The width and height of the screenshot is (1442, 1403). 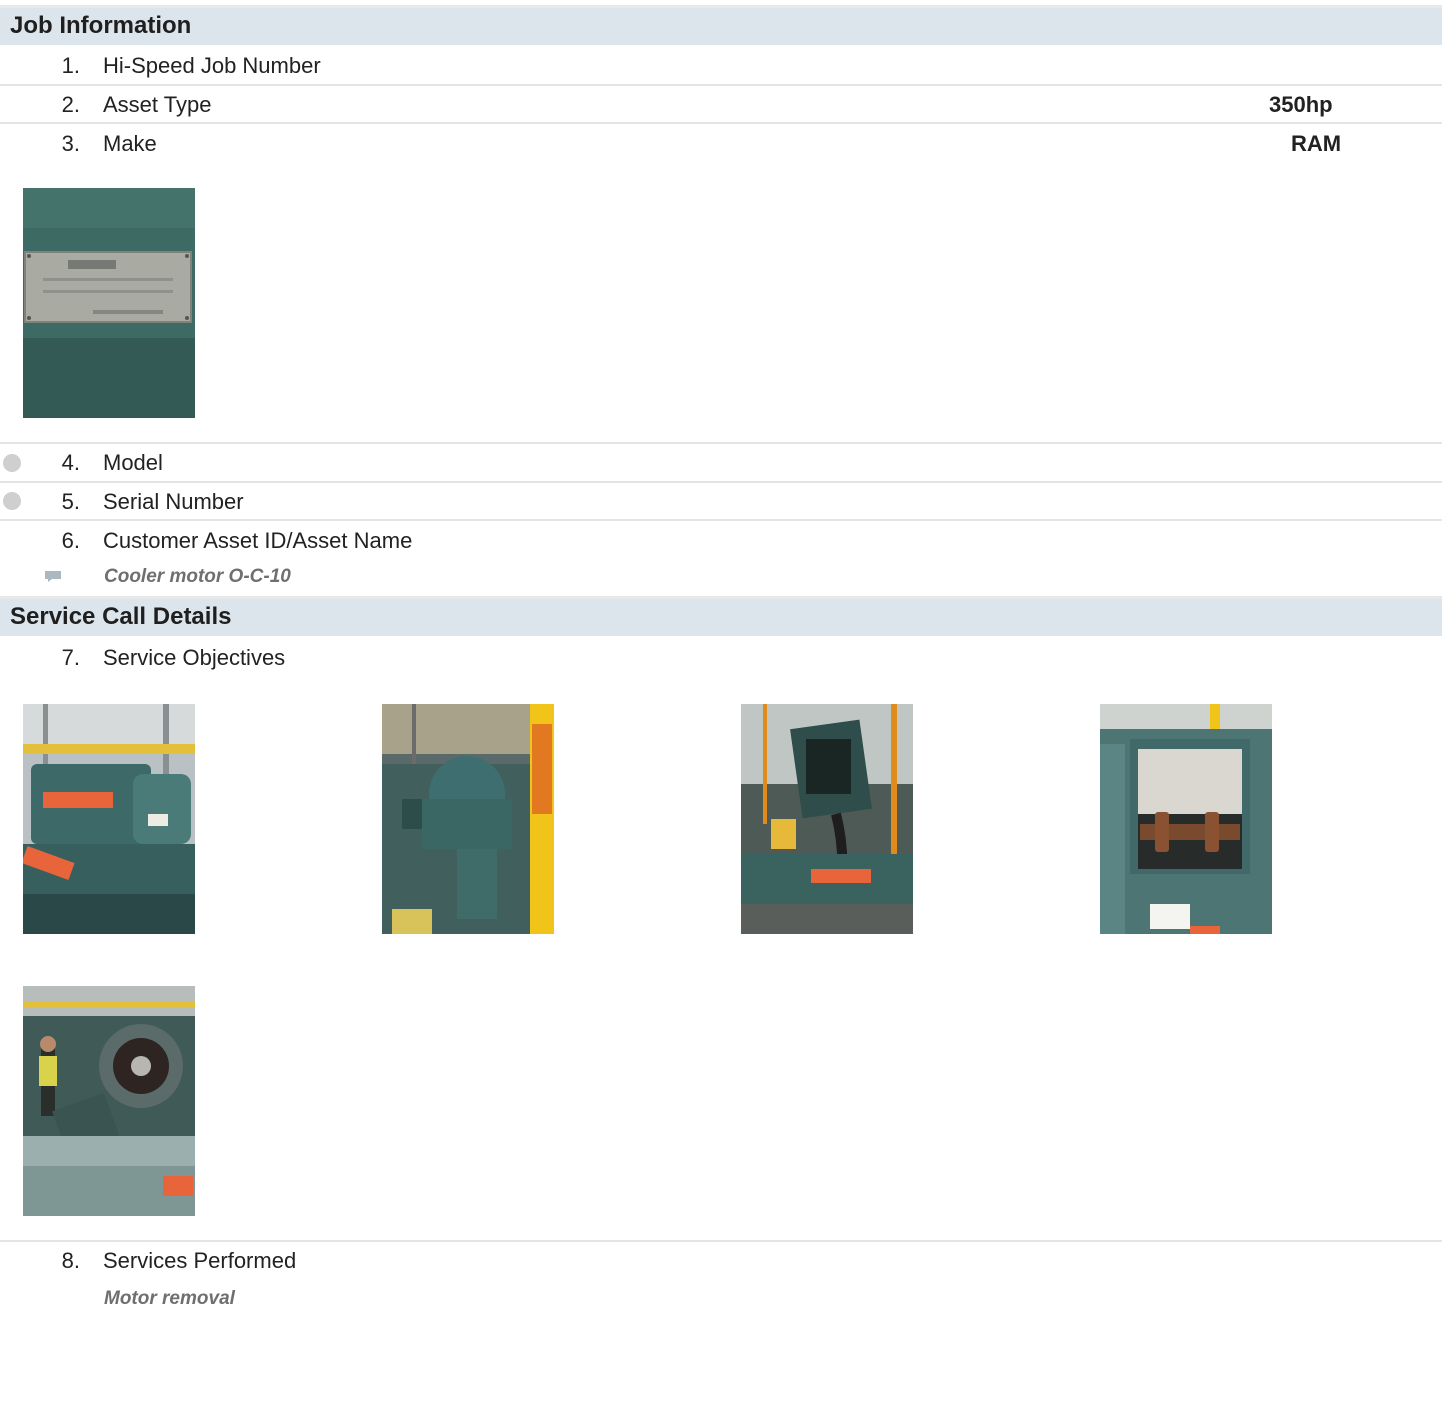 I want to click on question-number: 3., so click(x=70, y=143).